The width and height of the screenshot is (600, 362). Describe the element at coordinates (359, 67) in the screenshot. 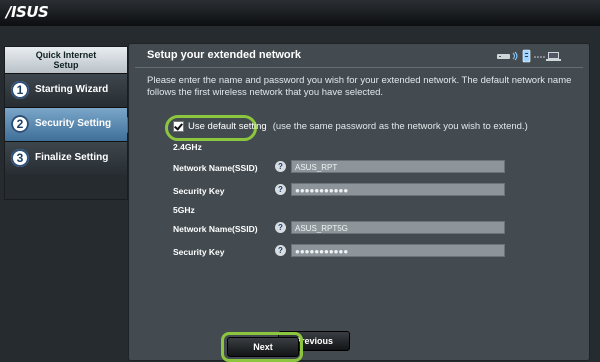

I see `title-divider` at that location.